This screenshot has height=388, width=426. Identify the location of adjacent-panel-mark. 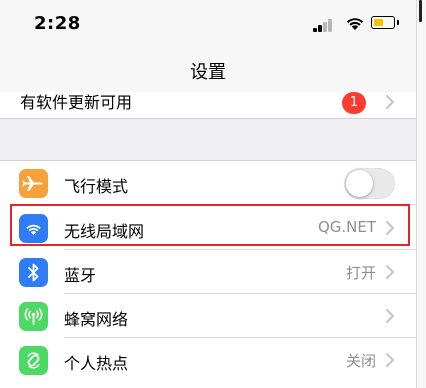
(420, 11).